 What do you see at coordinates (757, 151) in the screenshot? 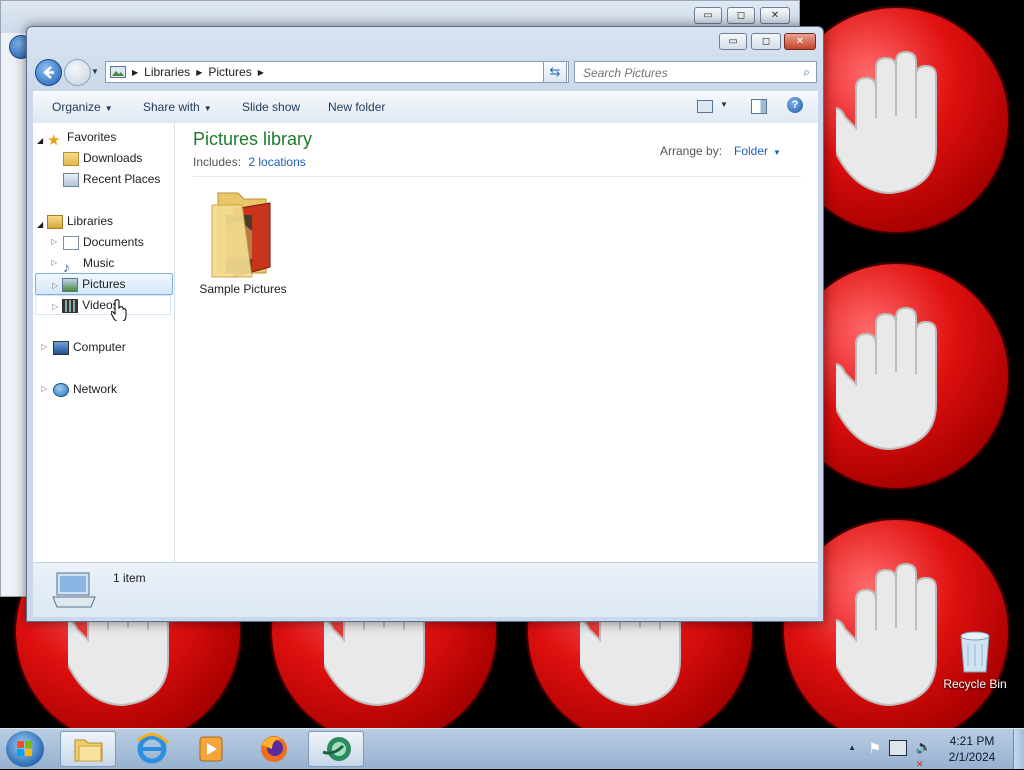
I see `arrange-by-dropdown: Folder ▼` at bounding box center [757, 151].